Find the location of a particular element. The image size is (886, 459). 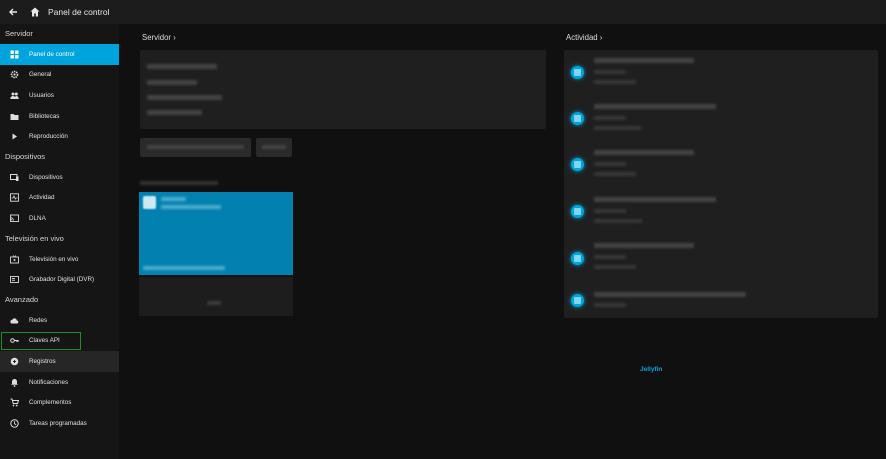

sidebar-item-label: Complementos is located at coordinates (50, 403).